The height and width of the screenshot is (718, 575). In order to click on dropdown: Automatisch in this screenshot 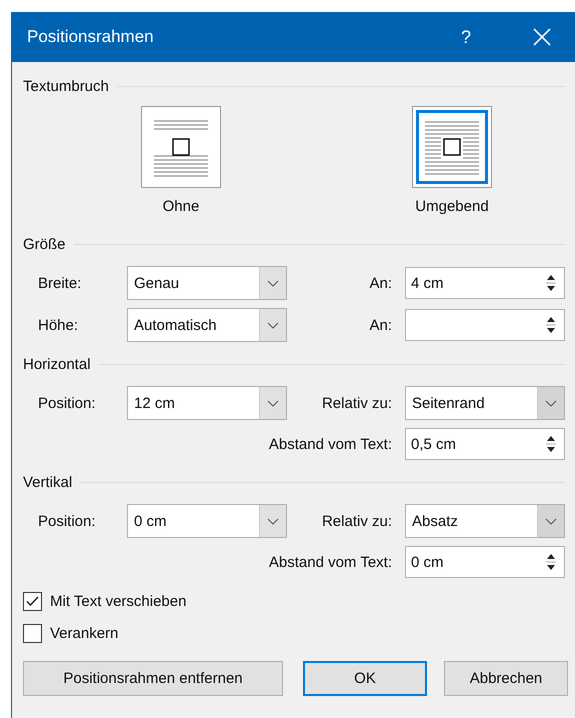, I will do `click(207, 325)`.